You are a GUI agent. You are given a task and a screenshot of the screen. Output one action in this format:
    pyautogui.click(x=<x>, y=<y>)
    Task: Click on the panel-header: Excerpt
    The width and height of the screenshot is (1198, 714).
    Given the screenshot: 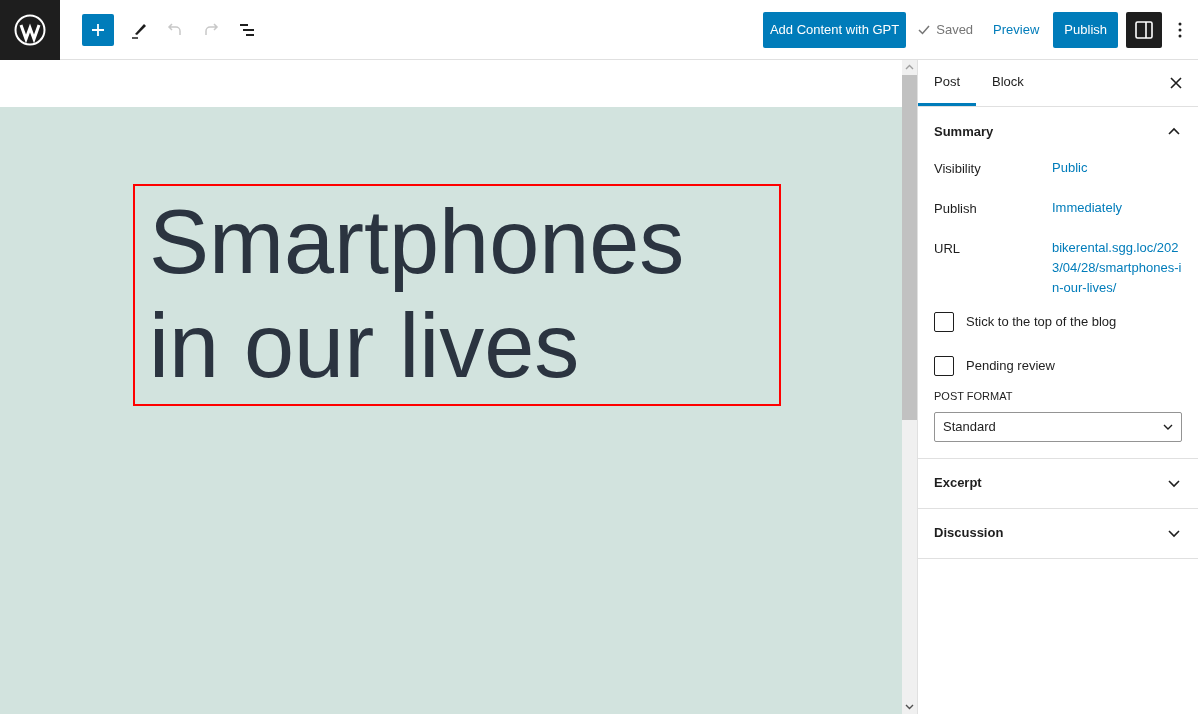 What is the action you would take?
    pyautogui.click(x=1058, y=483)
    